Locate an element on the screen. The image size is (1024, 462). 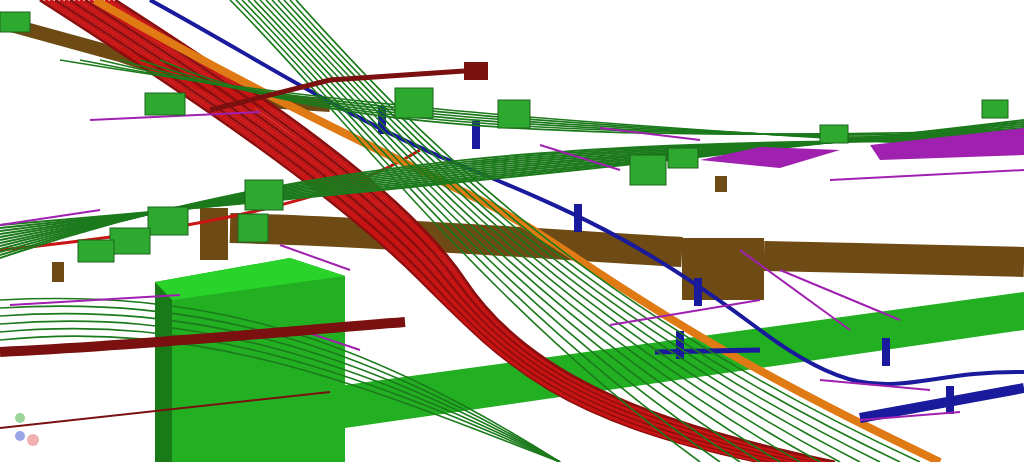
axis-triad-icon is located at coordinates (27, 429).